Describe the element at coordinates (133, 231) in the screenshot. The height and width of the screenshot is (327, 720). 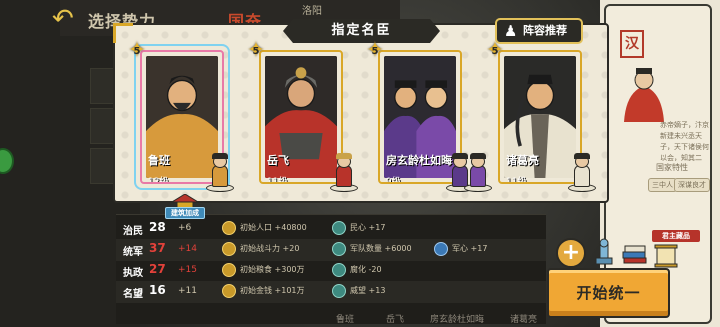
I see `stat-name: 治民` at that location.